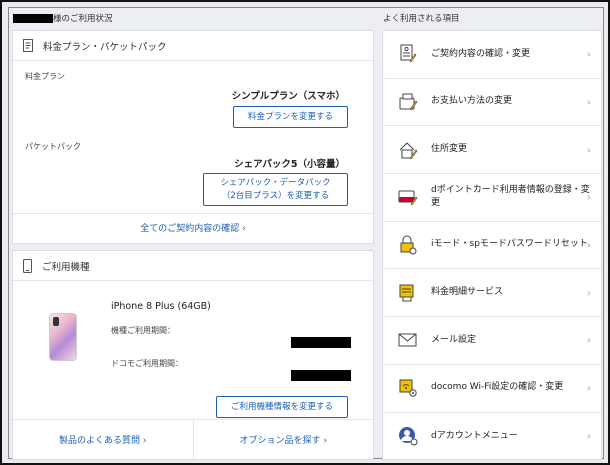  I want to click on daccount-icon, so click(408, 436).